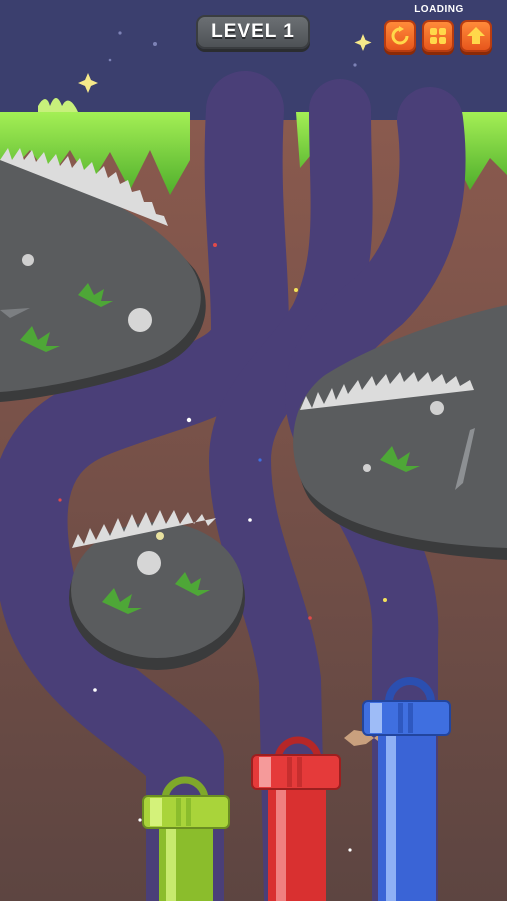 Image resolution: width=507 pixels, height=901 pixels. What do you see at coordinates (253, 32) in the screenshot?
I see `level-indicator: LEVEL 1` at bounding box center [253, 32].